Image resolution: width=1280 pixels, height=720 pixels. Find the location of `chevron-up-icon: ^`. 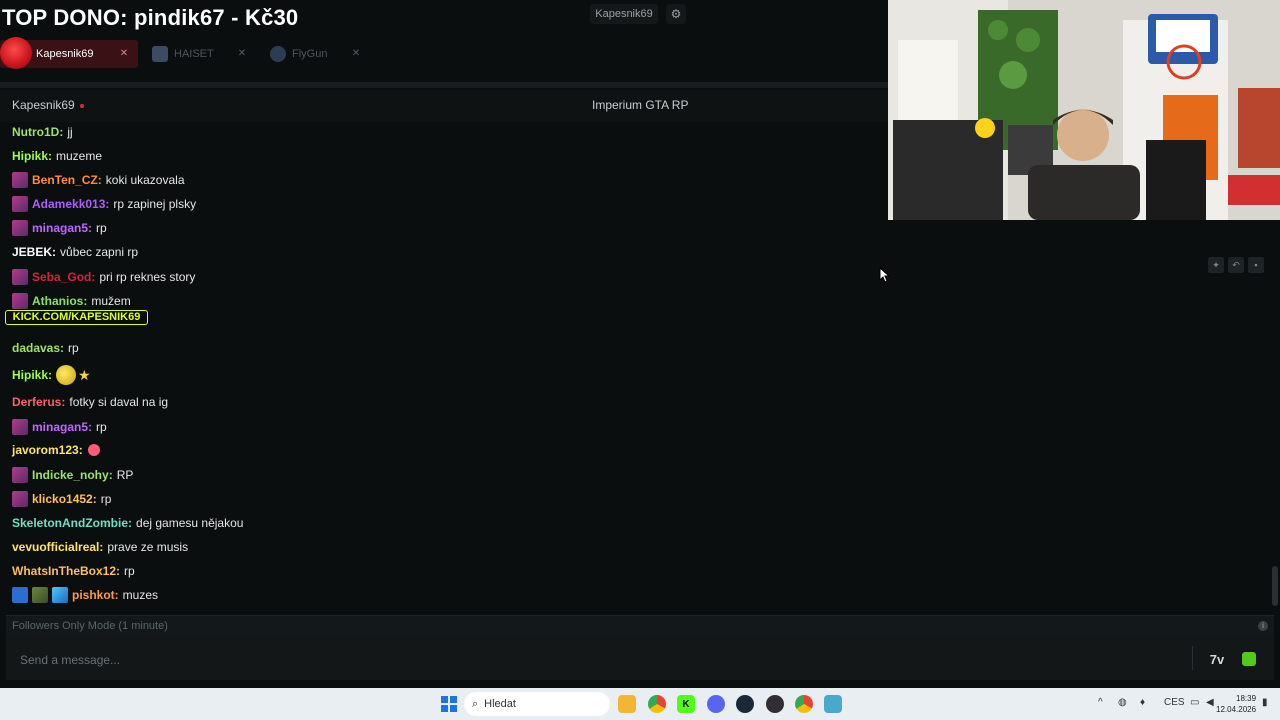

chevron-up-icon: ^ is located at coordinates (1100, 702).